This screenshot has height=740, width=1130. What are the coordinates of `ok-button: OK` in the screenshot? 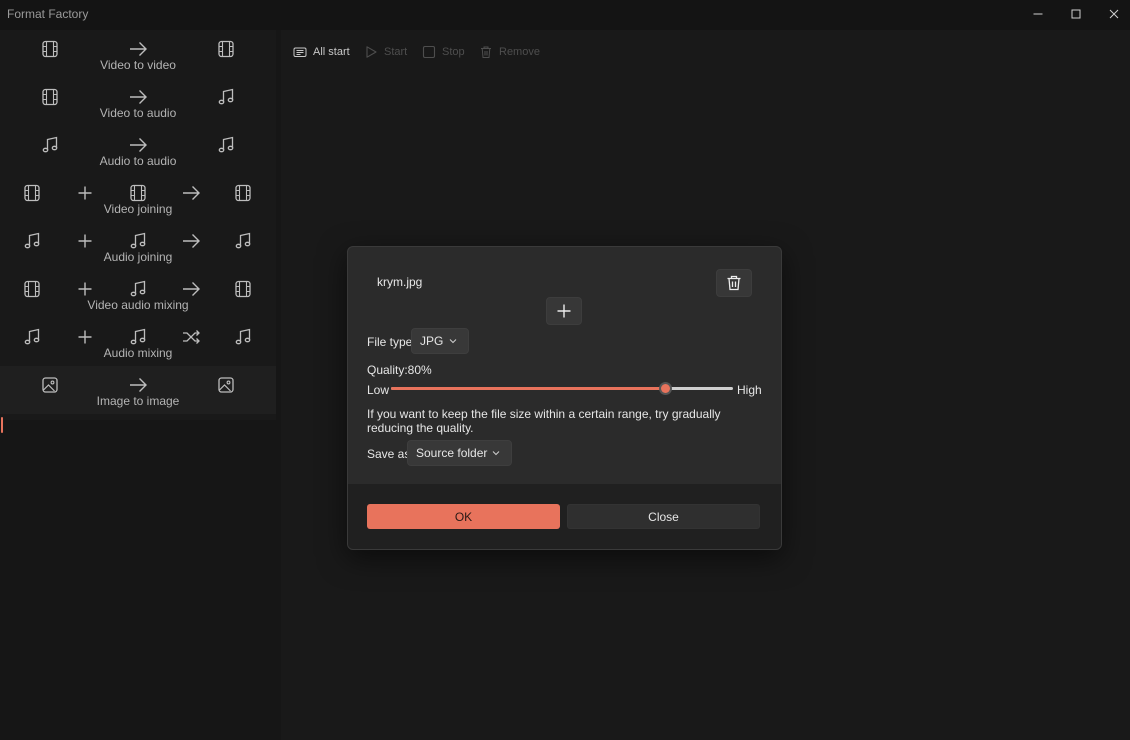 It's located at (463, 516).